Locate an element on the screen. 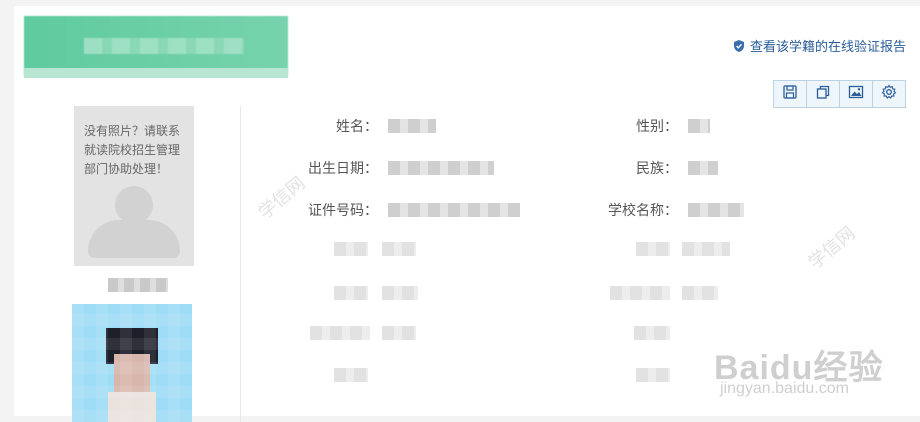 The image size is (920, 422). photo-caption-blurred is located at coordinates (138, 285).